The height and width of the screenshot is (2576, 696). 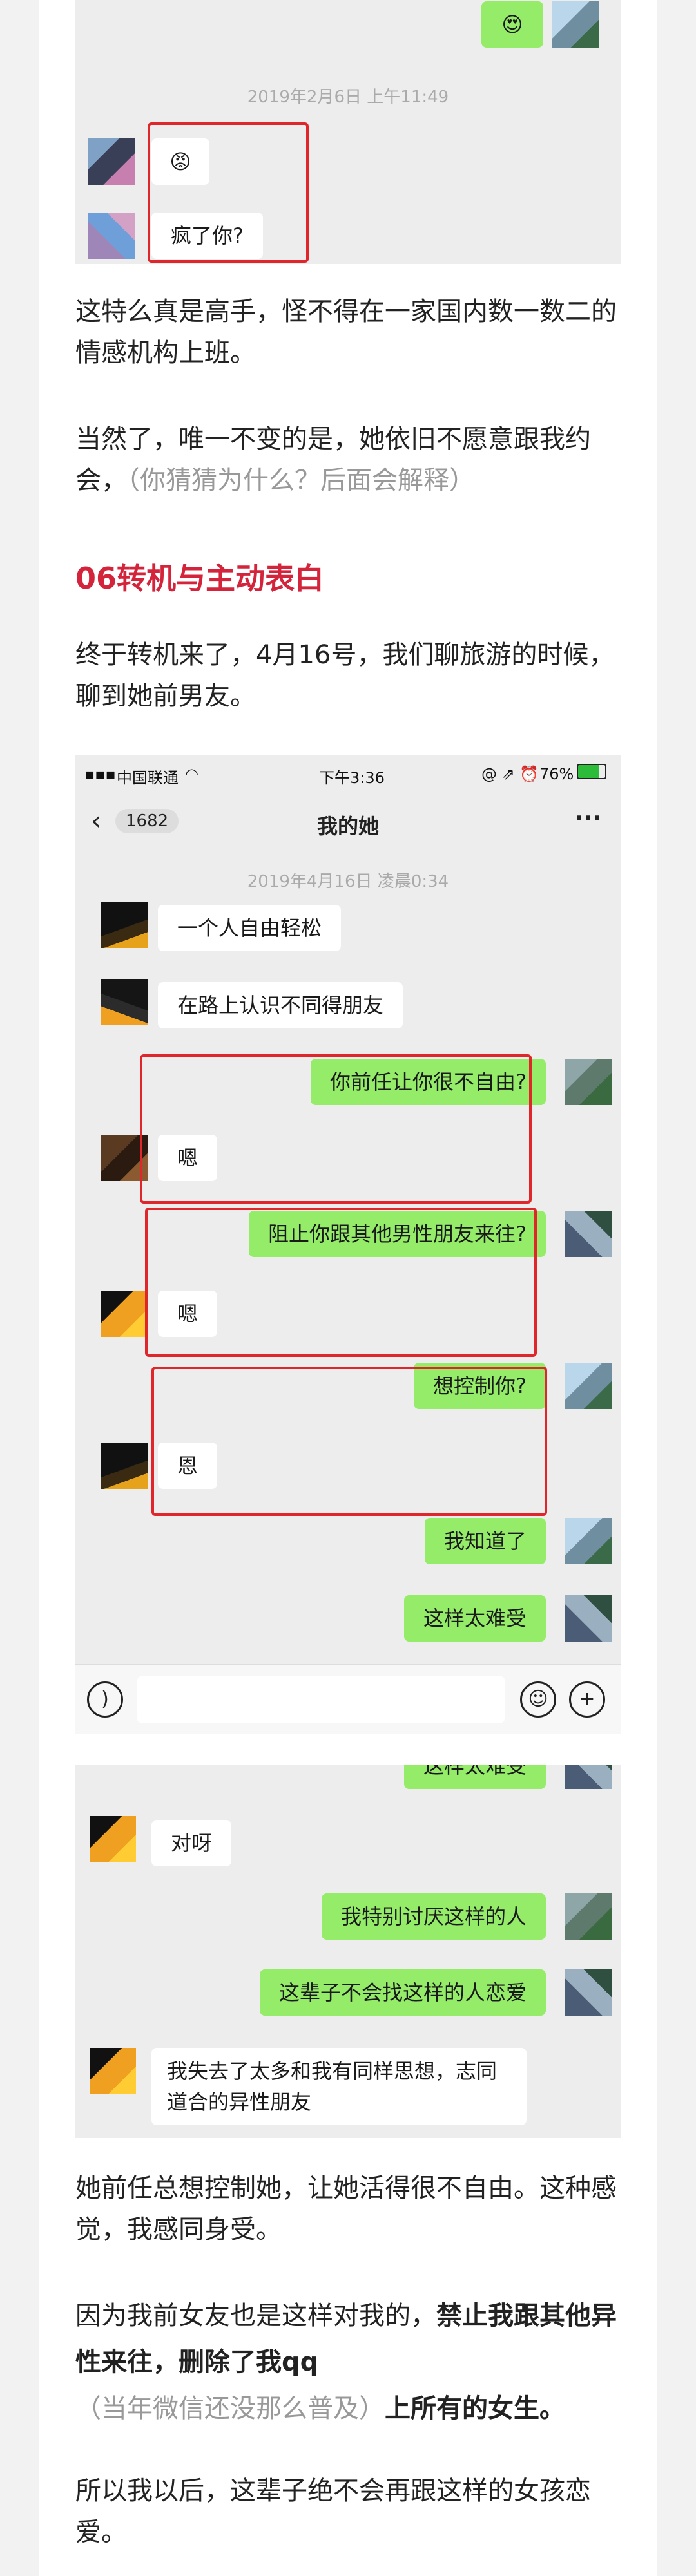 What do you see at coordinates (348, 881) in the screenshot?
I see `timestamp: 2019年4月16日 凌晨0:34` at bounding box center [348, 881].